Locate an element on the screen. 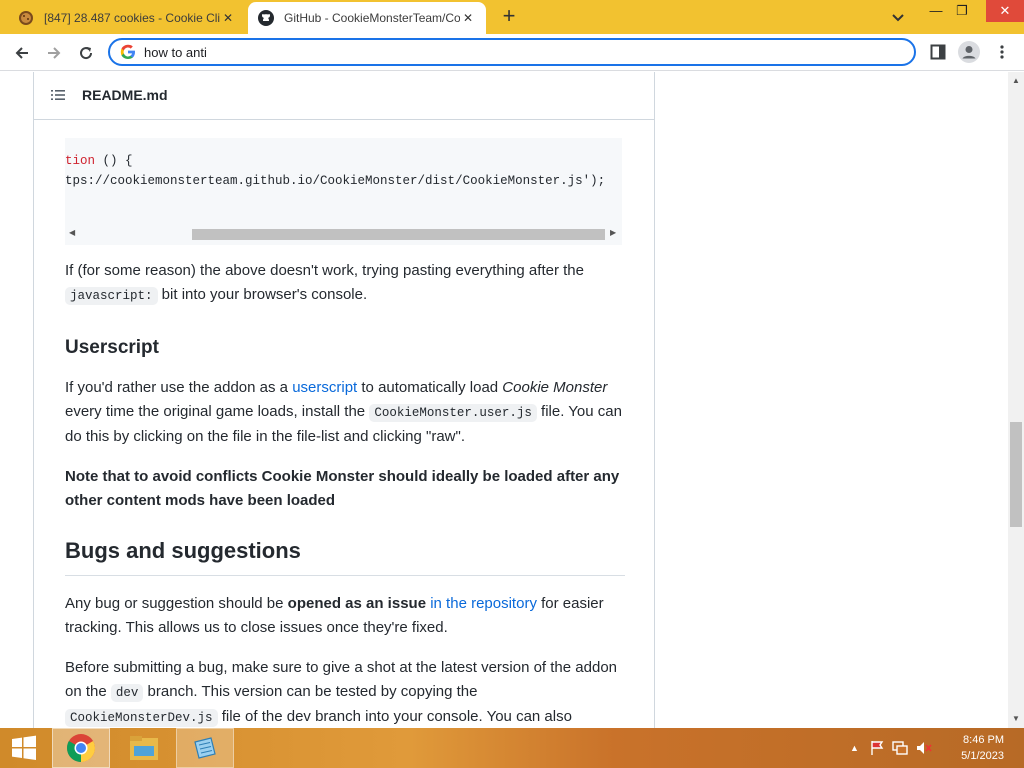 The width and height of the screenshot is (1024, 768). code-text: () { is located at coordinates (114, 161).